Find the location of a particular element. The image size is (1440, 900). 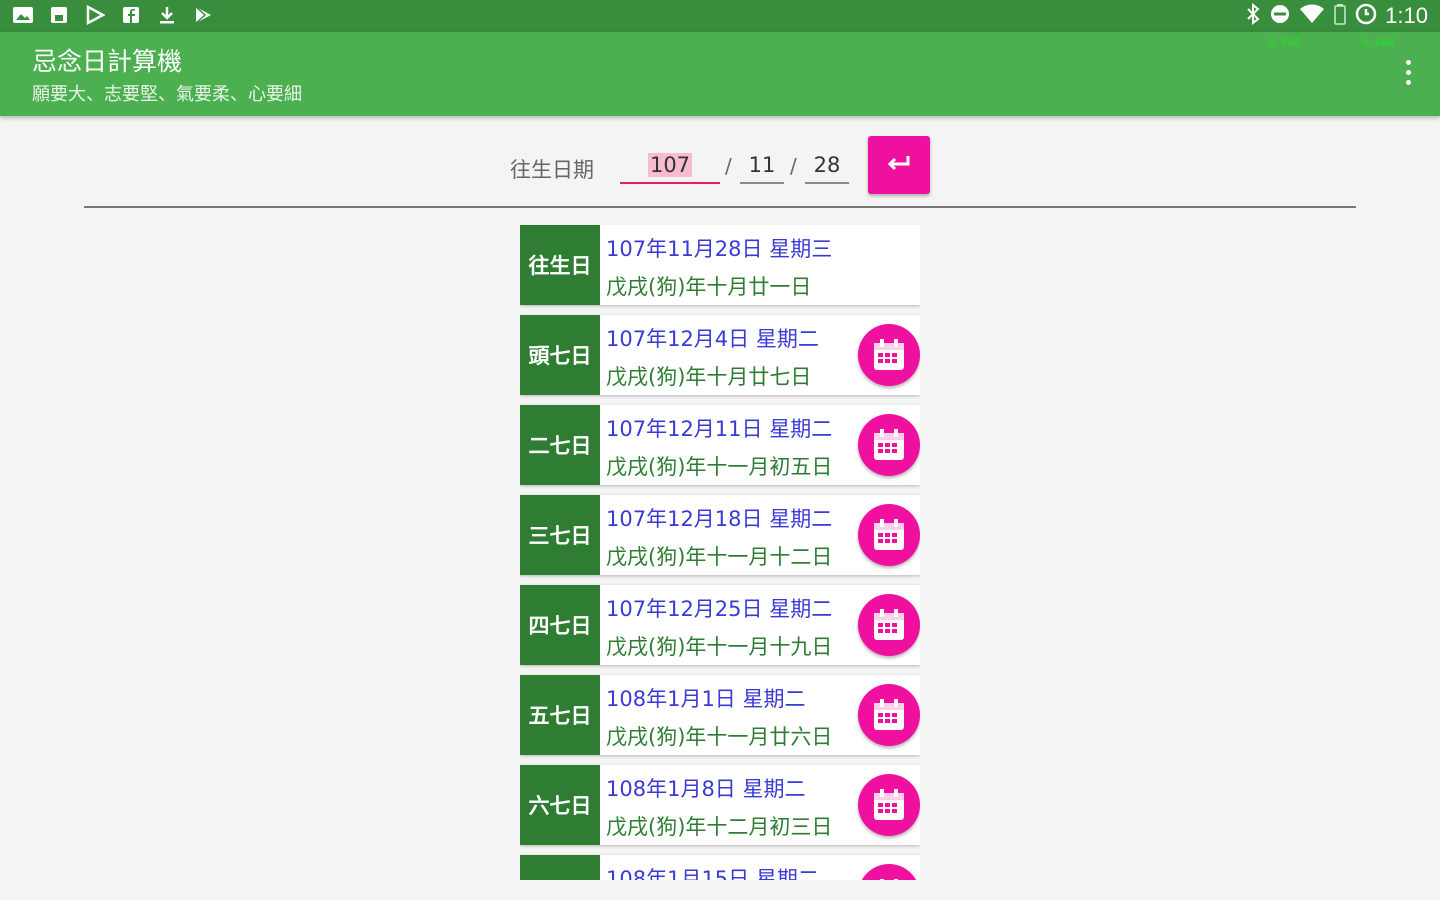

net-speed-down: 0.0KB is located at coordinates (1285, 44).